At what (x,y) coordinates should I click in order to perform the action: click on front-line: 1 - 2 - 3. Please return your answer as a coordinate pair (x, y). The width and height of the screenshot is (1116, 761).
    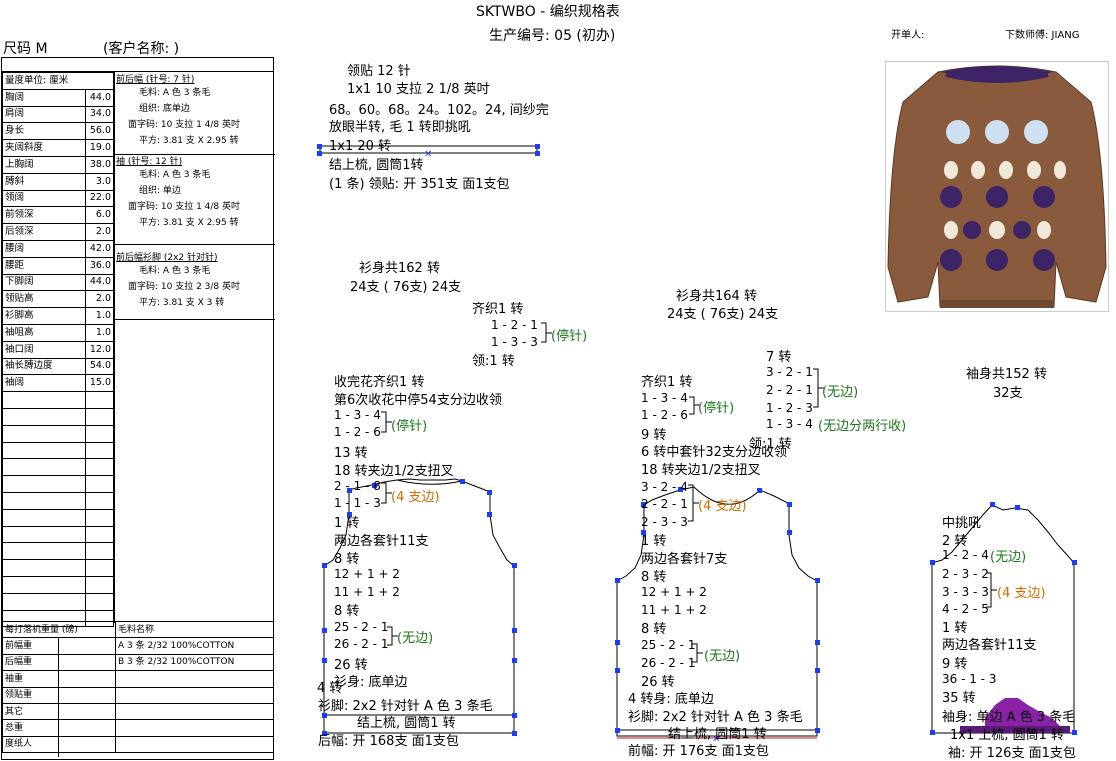
    Looking at the image, I should click on (789, 408).